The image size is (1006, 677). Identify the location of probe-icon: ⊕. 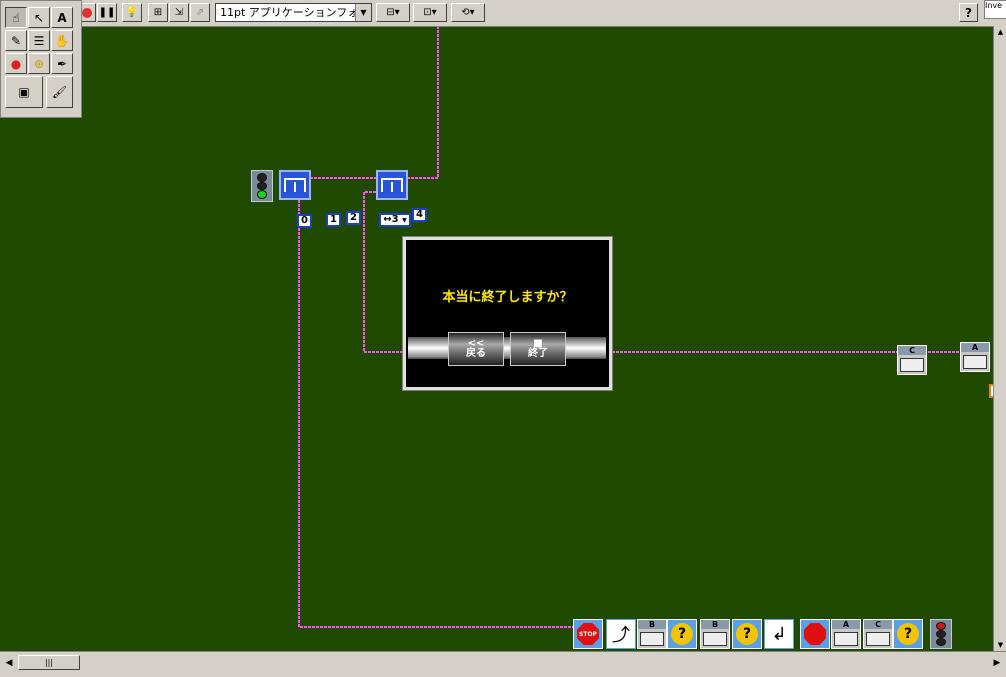
(39, 63).